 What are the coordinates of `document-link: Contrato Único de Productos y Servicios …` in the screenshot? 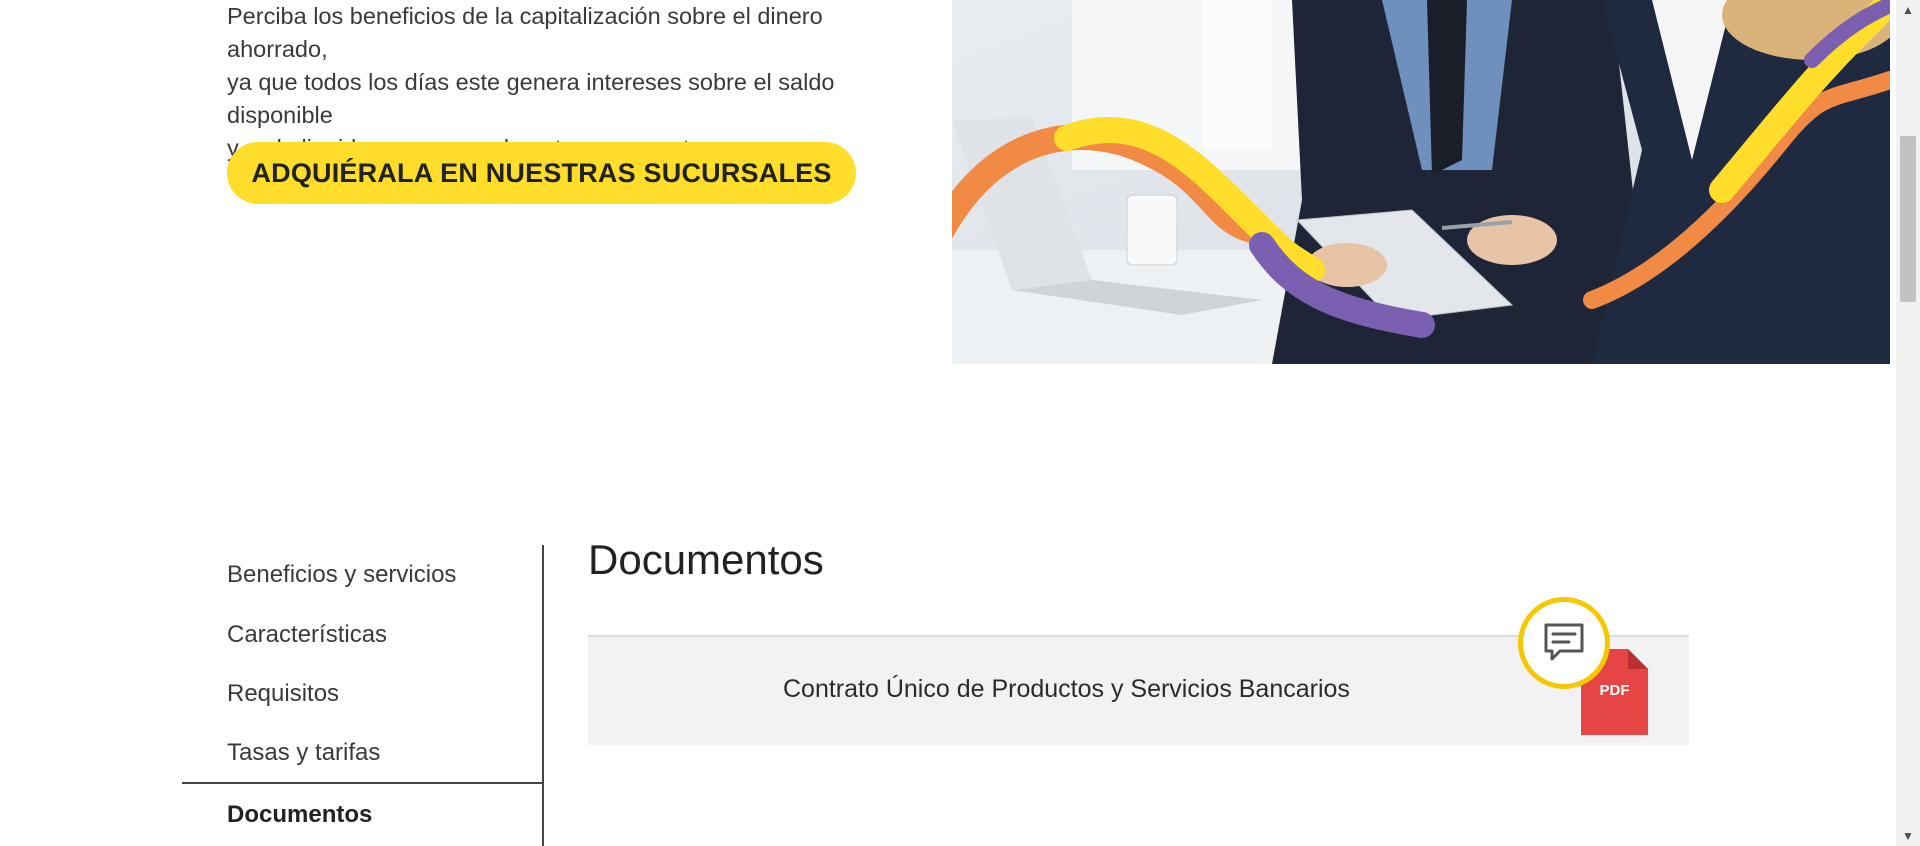 It's located at (1066, 689).